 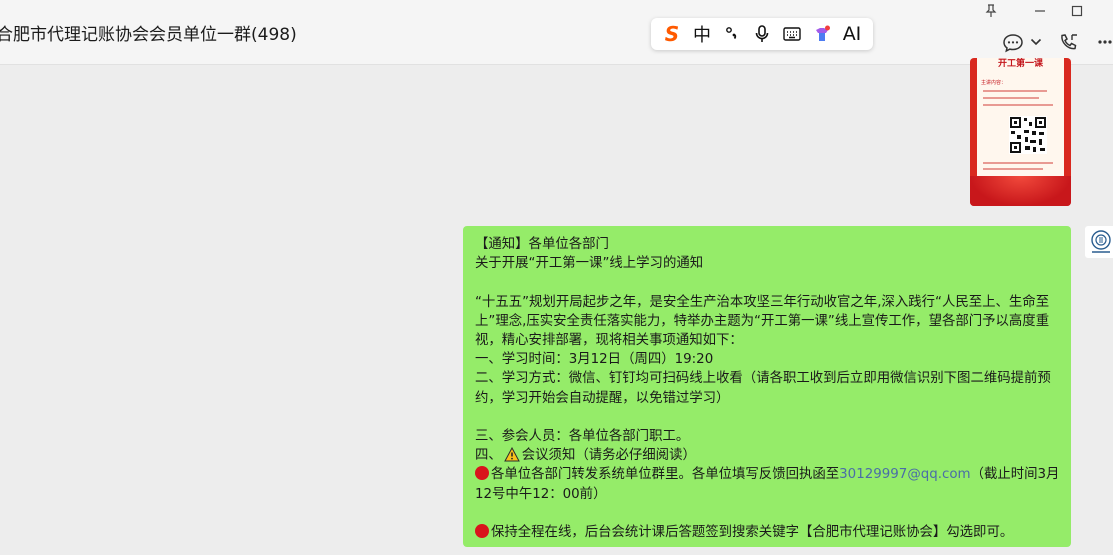 What do you see at coordinates (1099, 242) in the screenshot?
I see `sender-avatar` at bounding box center [1099, 242].